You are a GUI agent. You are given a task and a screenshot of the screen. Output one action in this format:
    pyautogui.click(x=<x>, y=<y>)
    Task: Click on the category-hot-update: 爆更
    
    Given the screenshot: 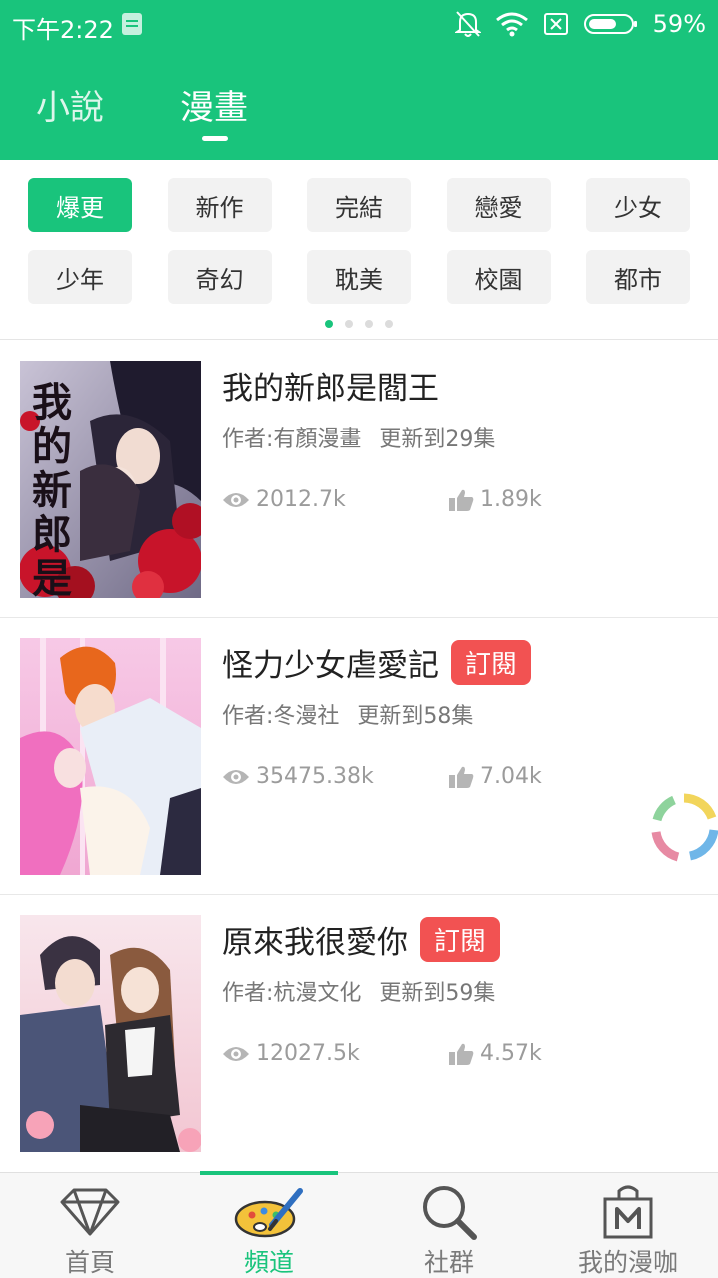 What is the action you would take?
    pyautogui.click(x=80, y=205)
    